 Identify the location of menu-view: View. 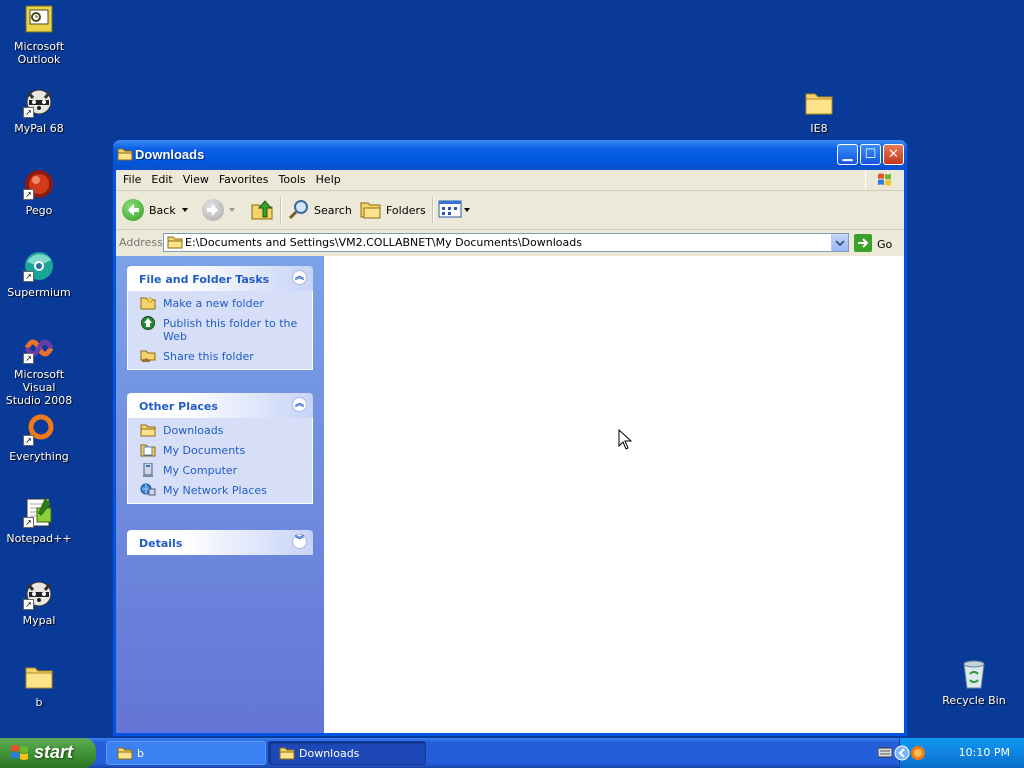
(196, 180).